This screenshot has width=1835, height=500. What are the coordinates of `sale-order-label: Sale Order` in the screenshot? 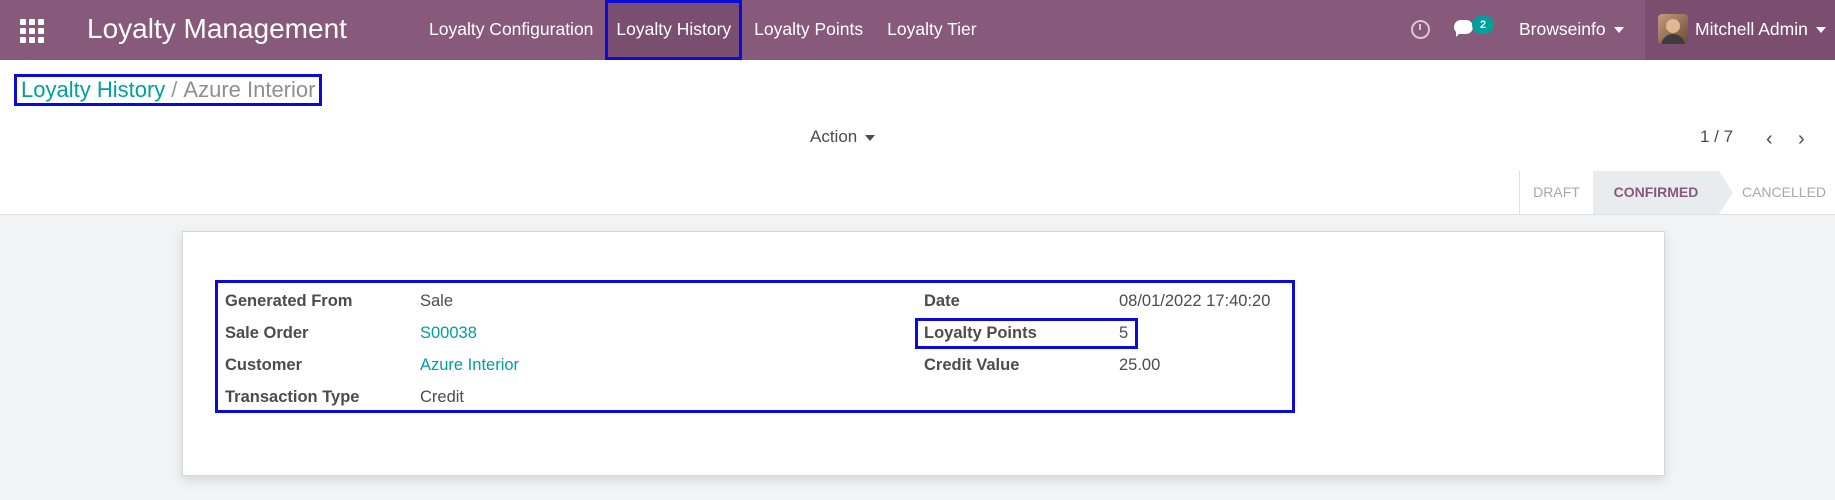 It's located at (267, 333).